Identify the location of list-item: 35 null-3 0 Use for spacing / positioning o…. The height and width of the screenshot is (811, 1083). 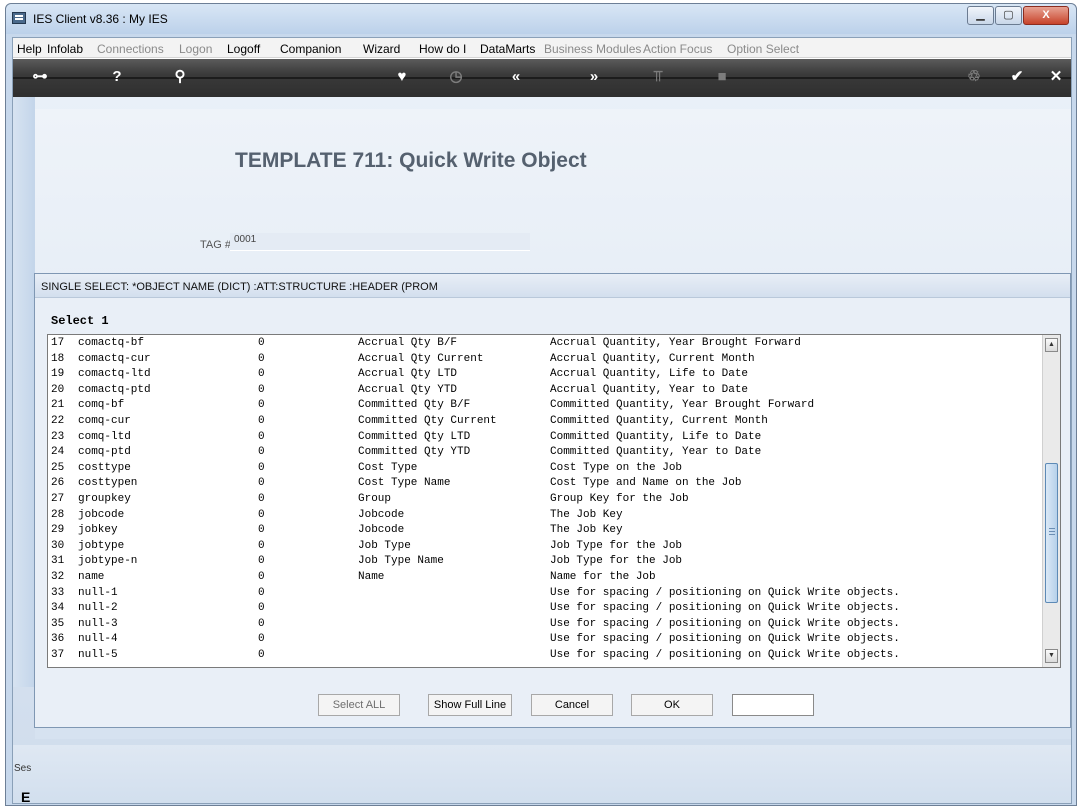
(544, 624).